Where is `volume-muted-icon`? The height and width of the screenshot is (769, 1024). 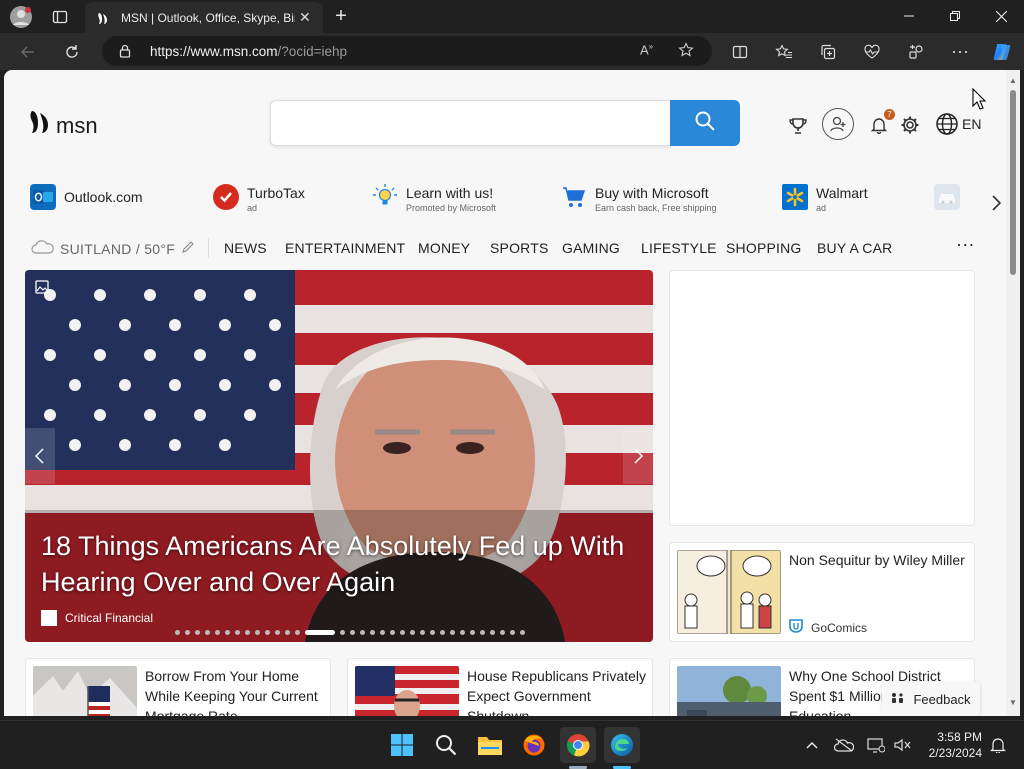 volume-muted-icon is located at coordinates (902, 745).